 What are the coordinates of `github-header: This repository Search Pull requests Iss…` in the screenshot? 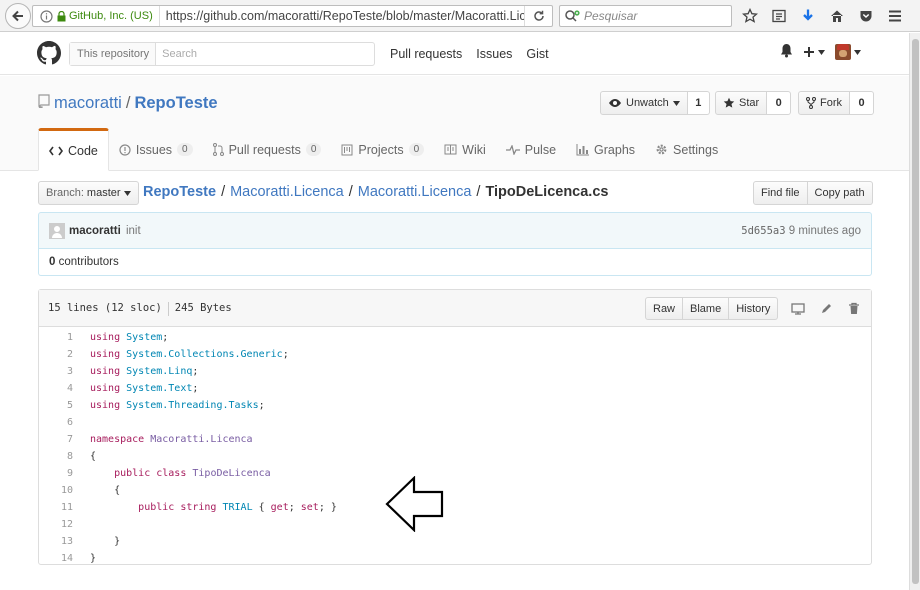 It's located at (454, 54).